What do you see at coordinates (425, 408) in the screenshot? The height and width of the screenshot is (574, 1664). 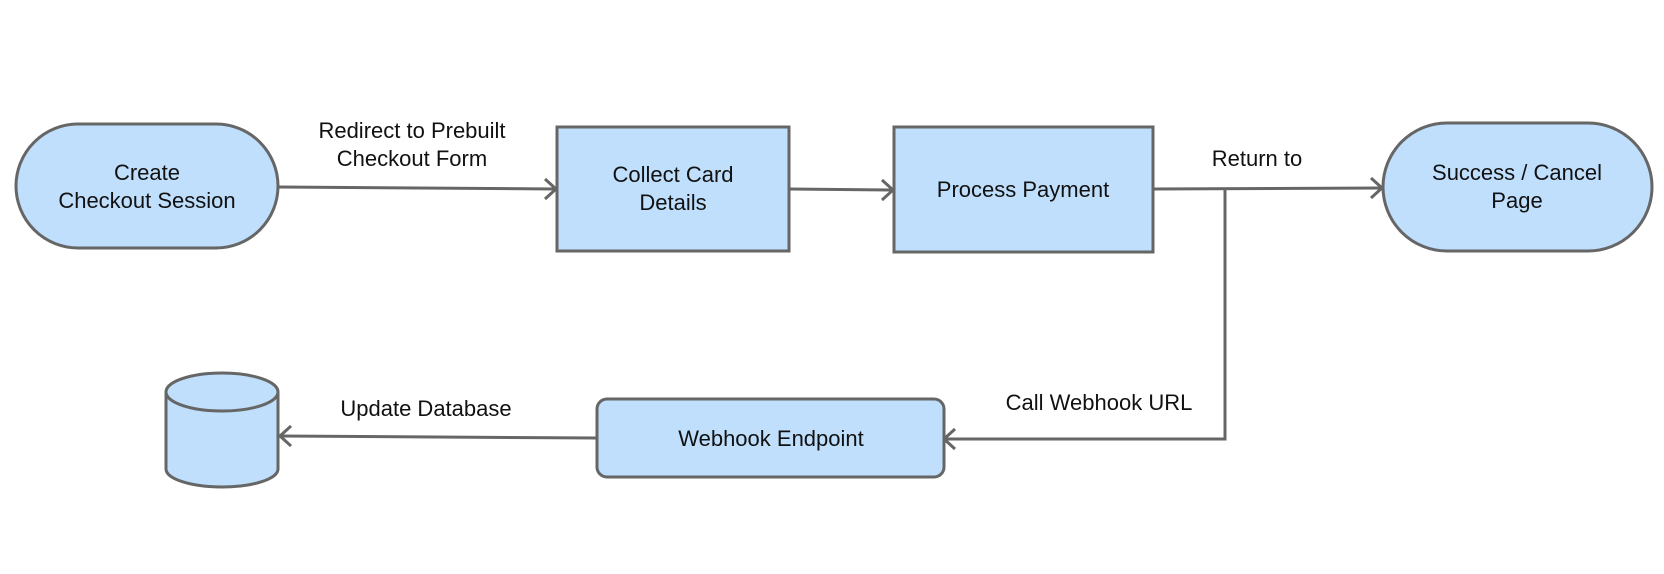 I see `edge-label: Update Database` at bounding box center [425, 408].